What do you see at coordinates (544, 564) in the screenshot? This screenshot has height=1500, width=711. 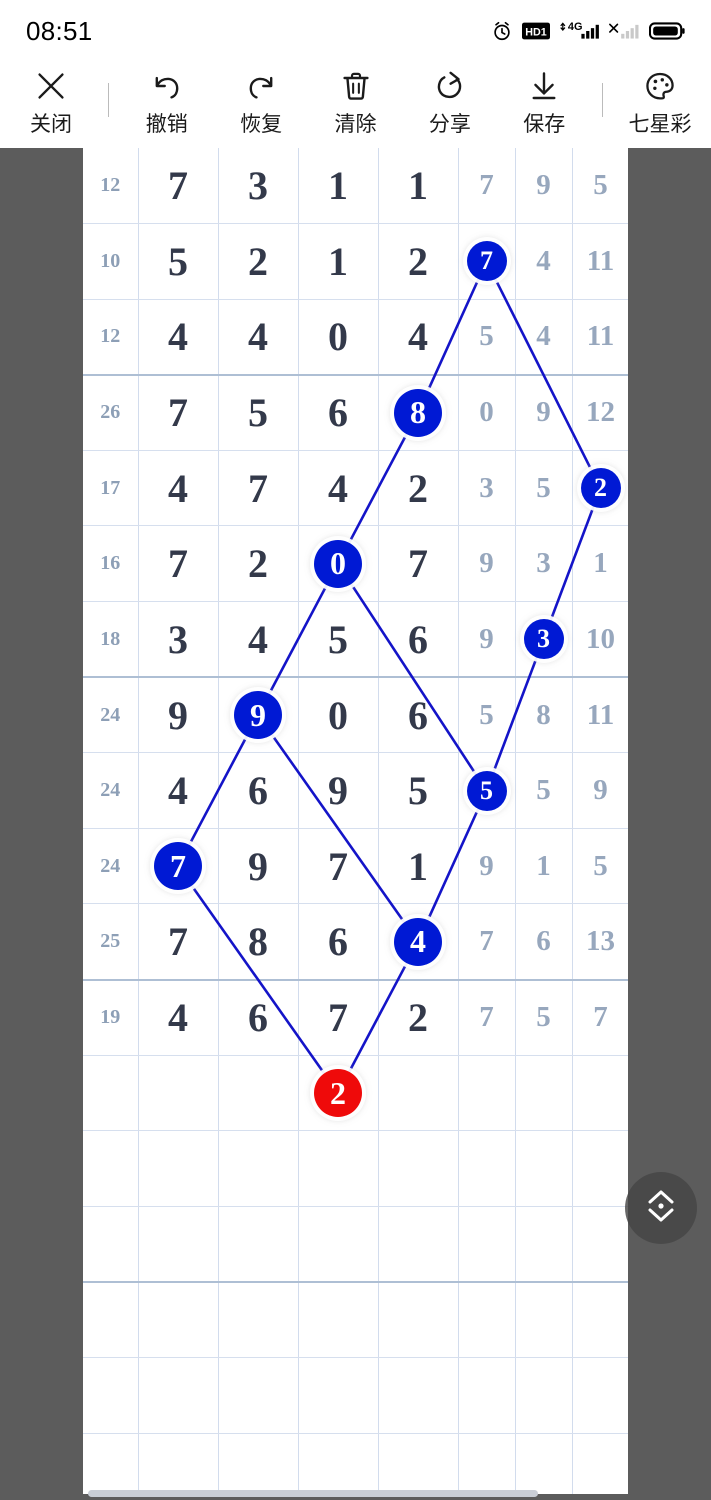 I see `cell-side-1: 3` at bounding box center [544, 564].